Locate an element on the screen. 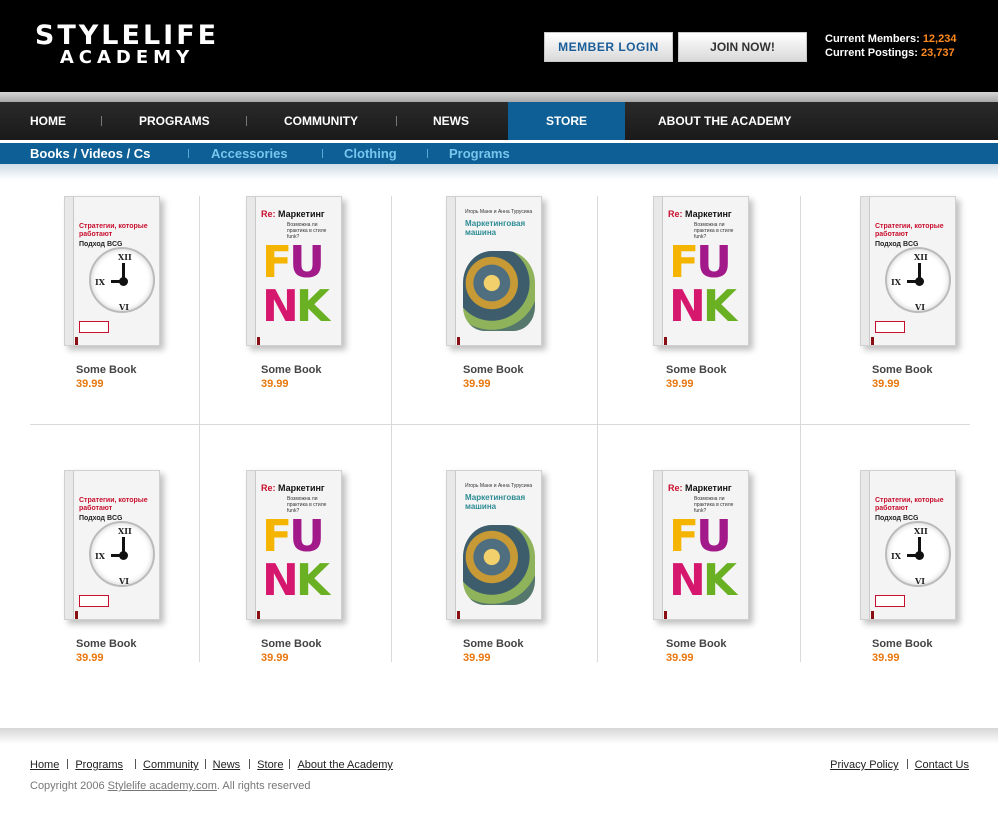 This screenshot has width=998, height=822. footer-link-home: Home is located at coordinates (44, 765).